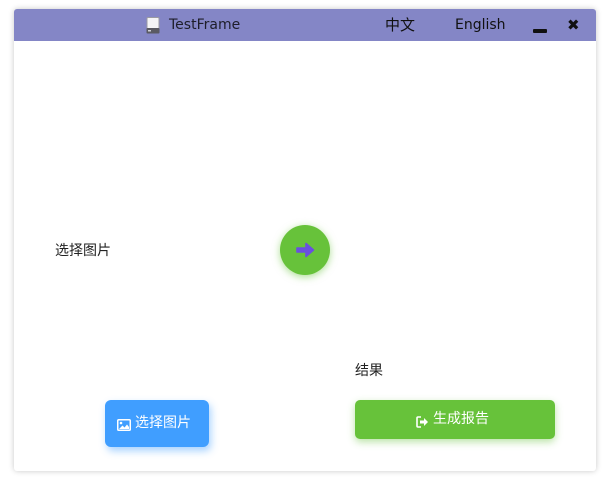  What do you see at coordinates (153, 25) in the screenshot?
I see `drive-icon` at bounding box center [153, 25].